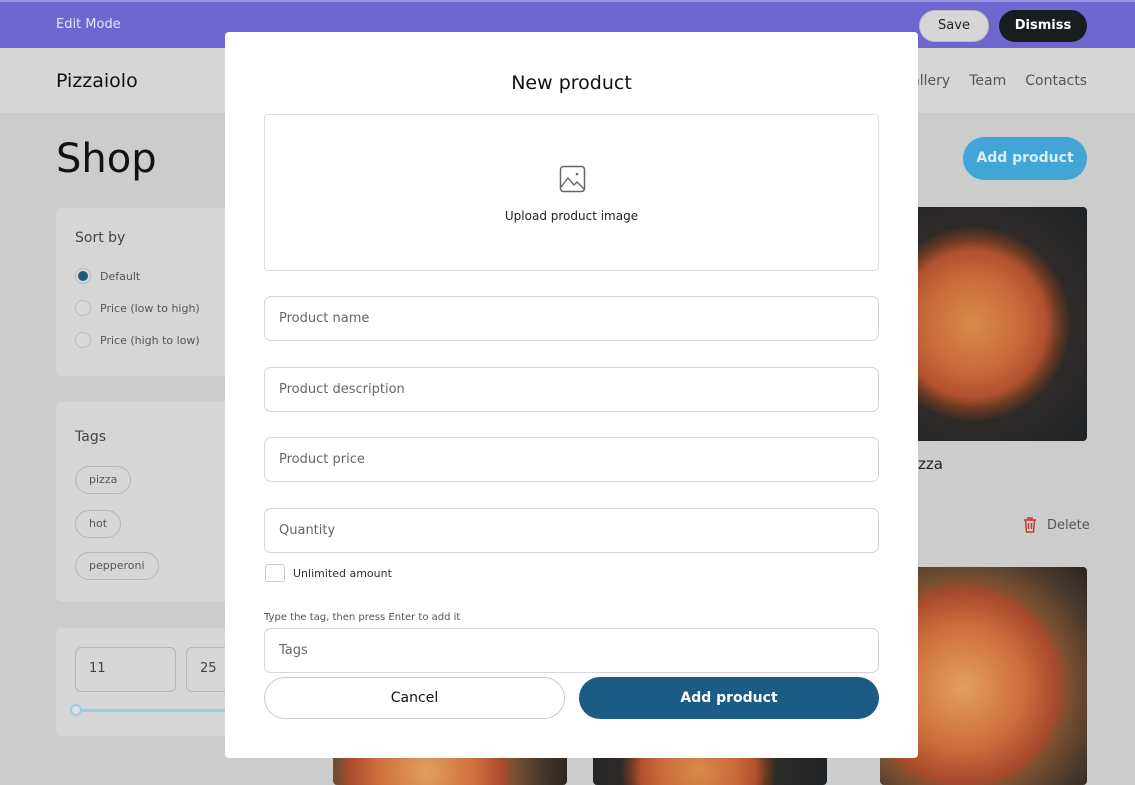  Describe the element at coordinates (117, 566) in the screenshot. I see `tag-chip: pepperoni` at that location.